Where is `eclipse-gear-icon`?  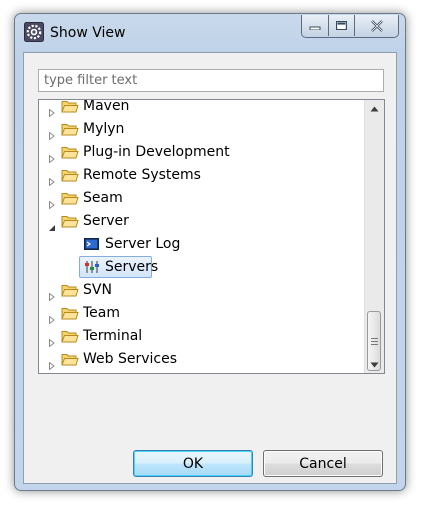
eclipse-gear-icon is located at coordinates (34, 32).